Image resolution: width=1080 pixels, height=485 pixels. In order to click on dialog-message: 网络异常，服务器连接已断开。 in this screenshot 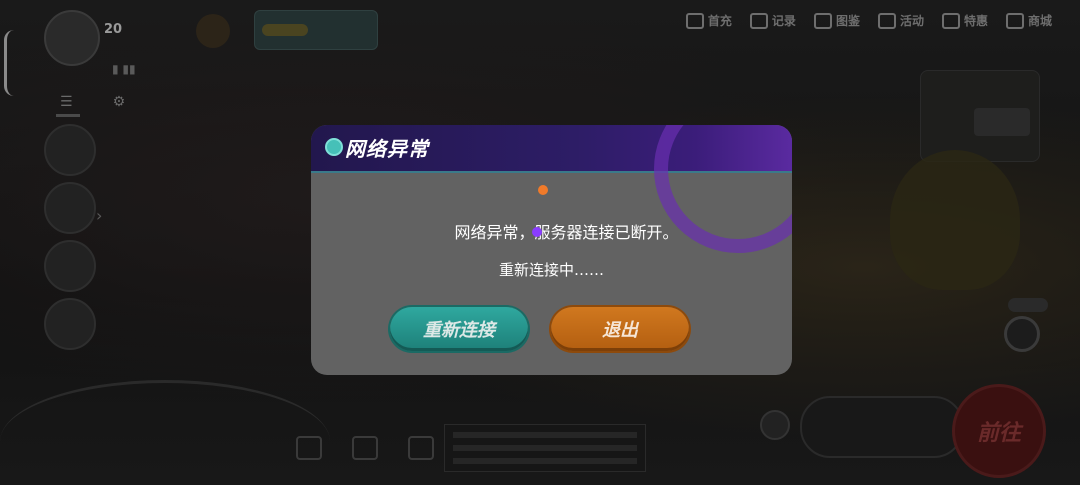, I will do `click(566, 232)`.